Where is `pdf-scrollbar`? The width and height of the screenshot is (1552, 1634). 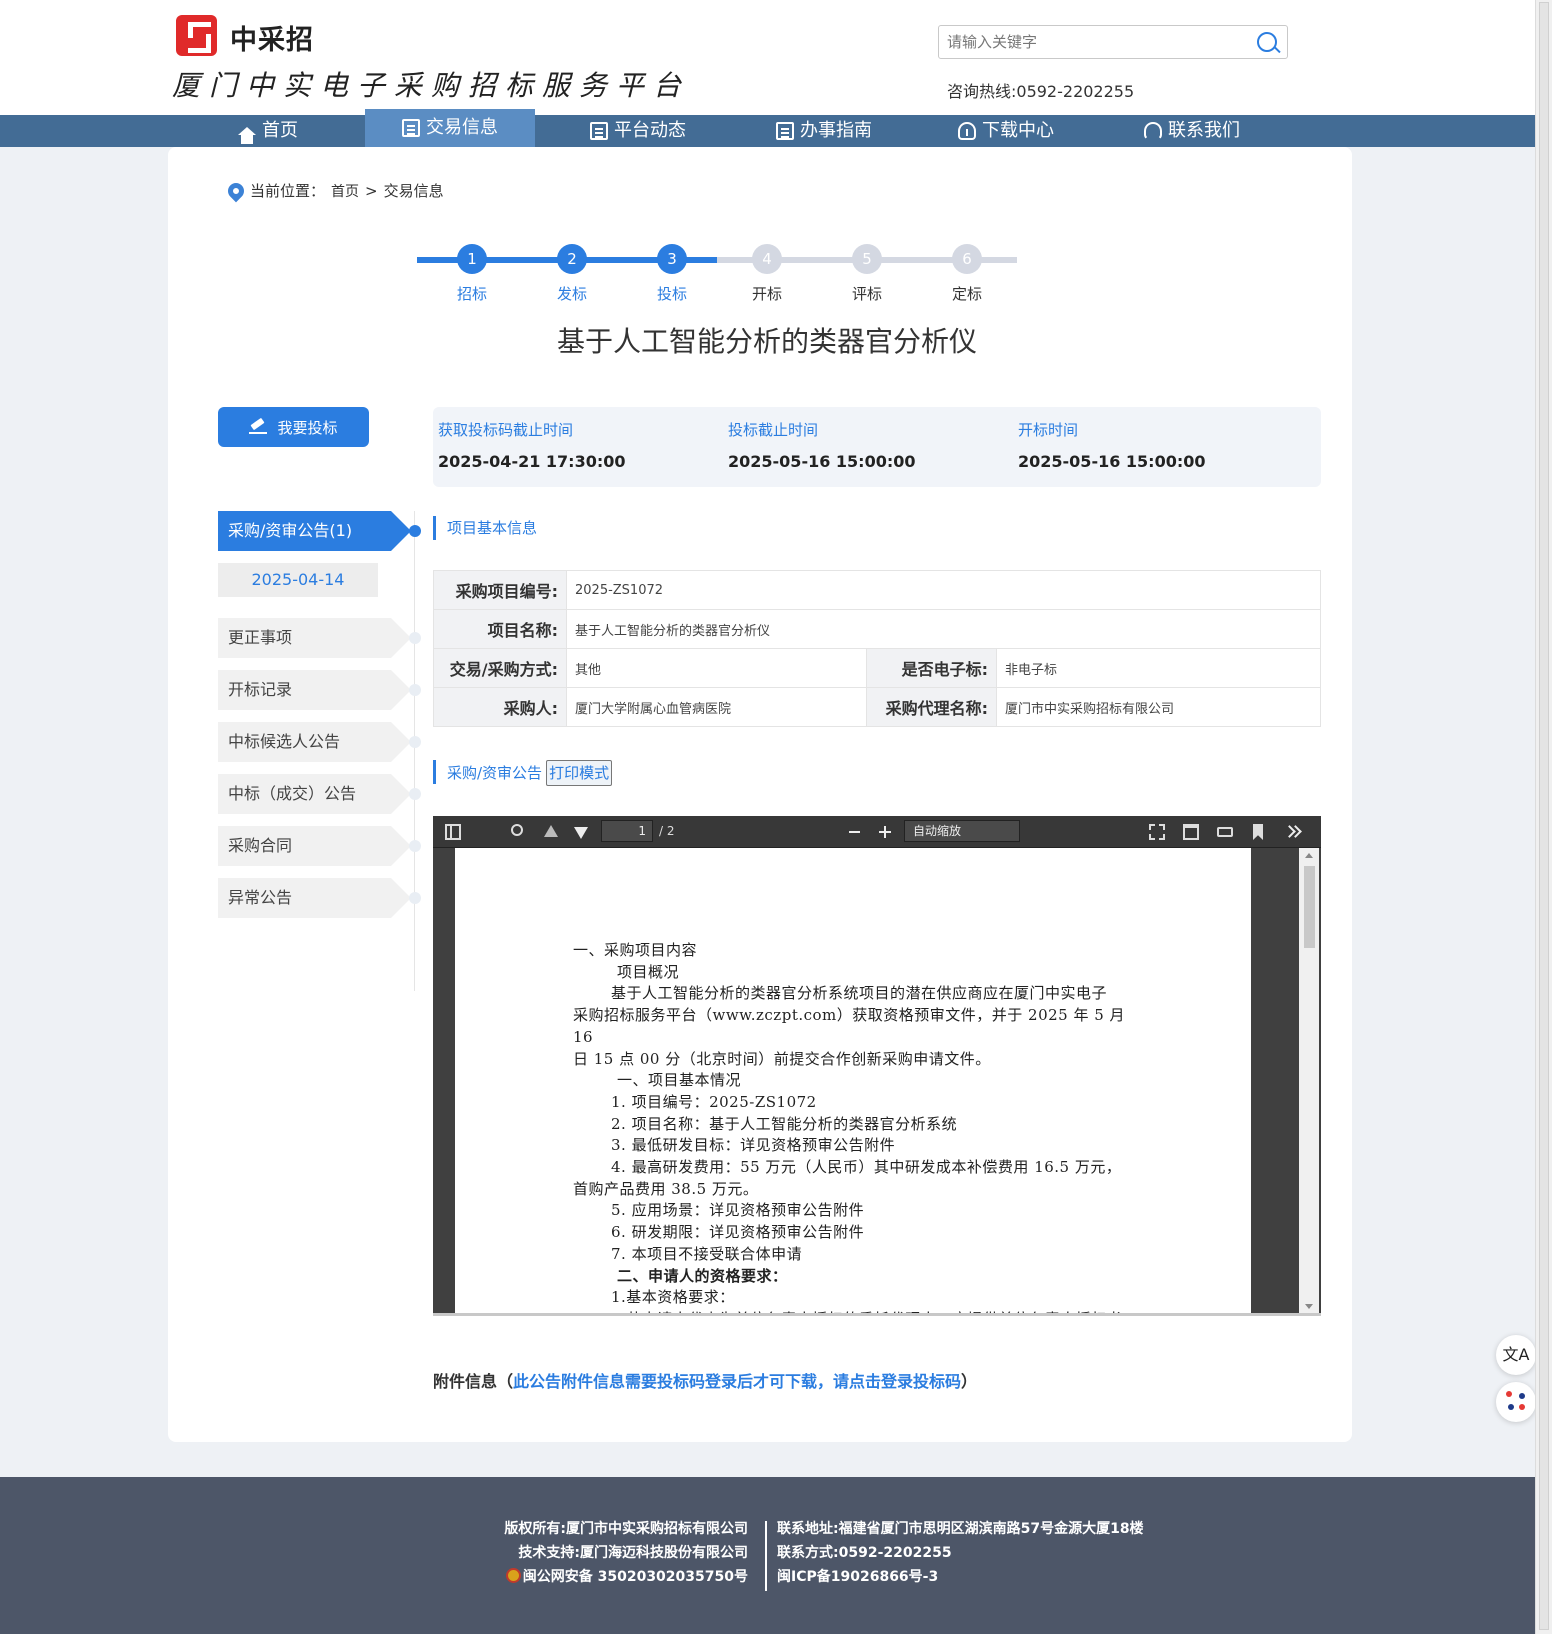
pdf-scrollbar is located at coordinates (1309, 1080).